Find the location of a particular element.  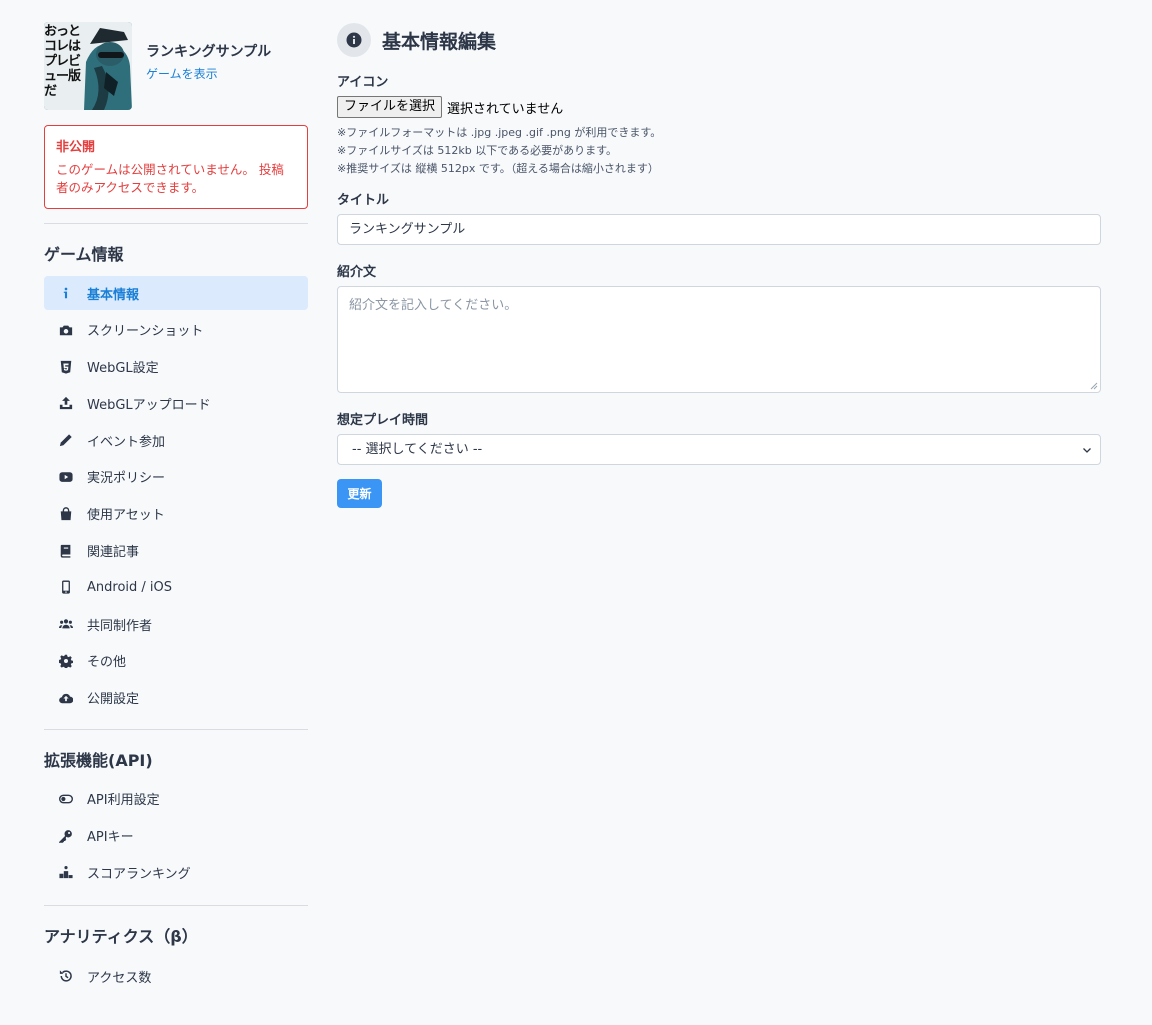

sidebar-item-label: スコアランキング is located at coordinates (139, 874).